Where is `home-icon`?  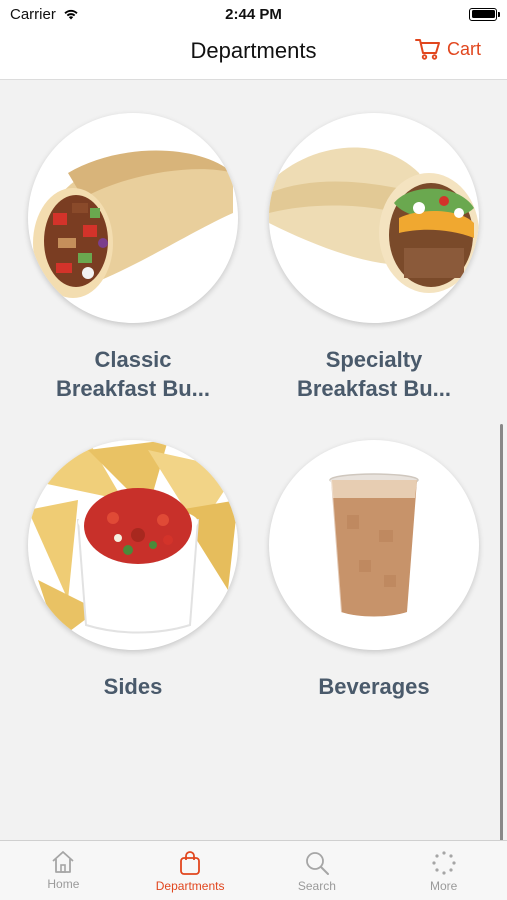 home-icon is located at coordinates (63, 862).